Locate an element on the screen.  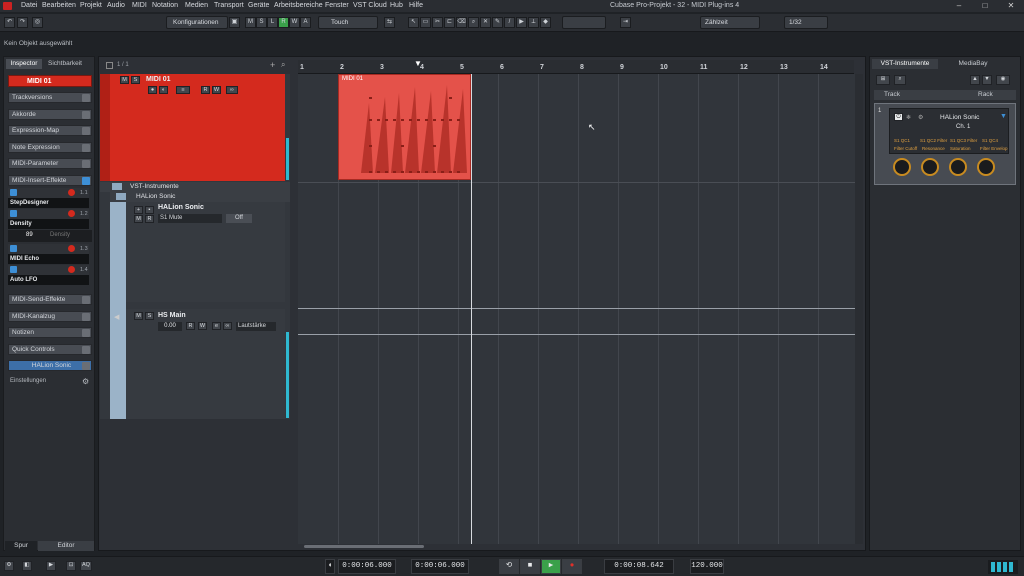
playhead-marker-icon: ▼ is located at coordinates (418, 63).